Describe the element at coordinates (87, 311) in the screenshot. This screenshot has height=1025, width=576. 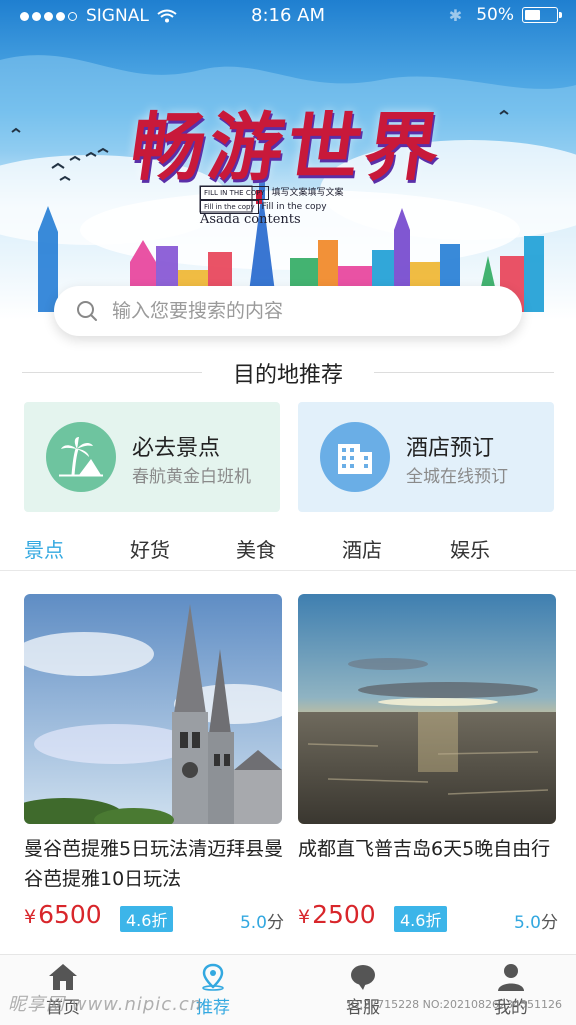
I see `search-icon` at that location.